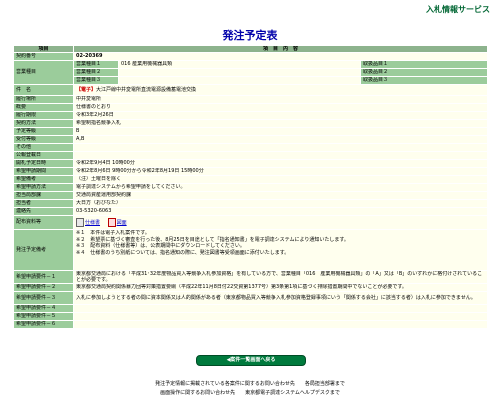  What do you see at coordinates (43, 250) in the screenshot?
I see `label-order-notes: 発注予定備考` at bounding box center [43, 250].